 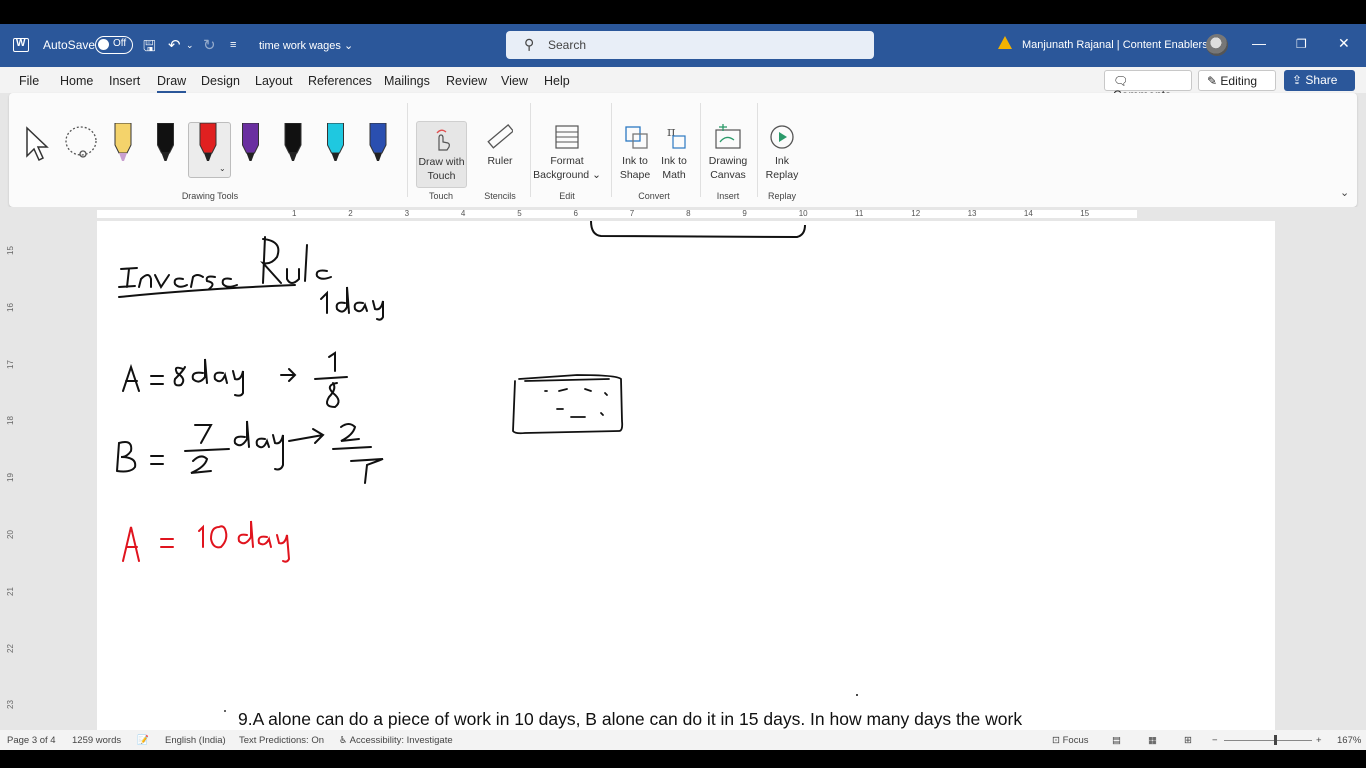 What do you see at coordinates (529, 44) in the screenshot?
I see `search-icon: ⚲` at bounding box center [529, 44].